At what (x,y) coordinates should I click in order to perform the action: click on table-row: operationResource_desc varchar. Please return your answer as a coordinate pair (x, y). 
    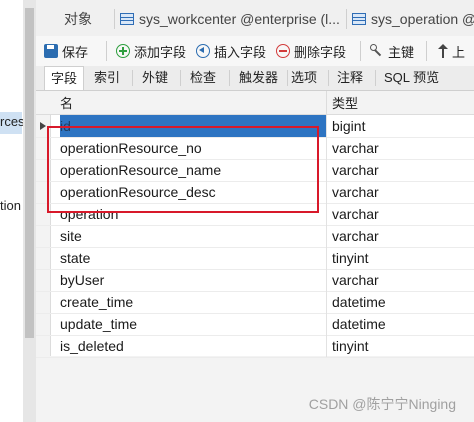
    Looking at the image, I should click on (255, 192).